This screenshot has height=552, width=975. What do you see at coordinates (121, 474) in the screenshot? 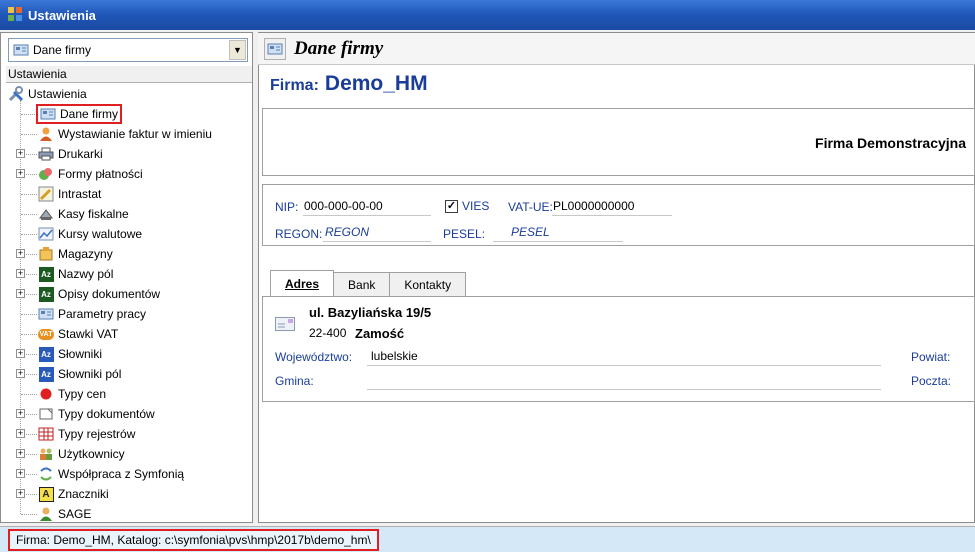
I see `tree-item-label: Współpraca z Symfonią` at bounding box center [121, 474].